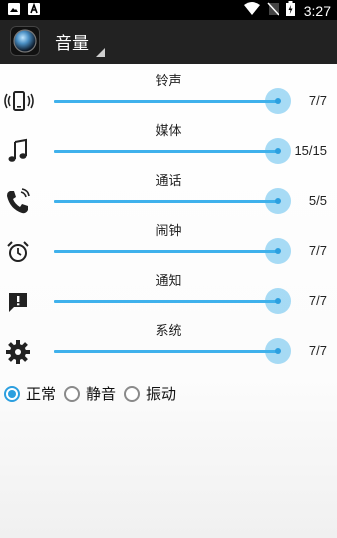  I want to click on battery-charging-icon, so click(290, 10).